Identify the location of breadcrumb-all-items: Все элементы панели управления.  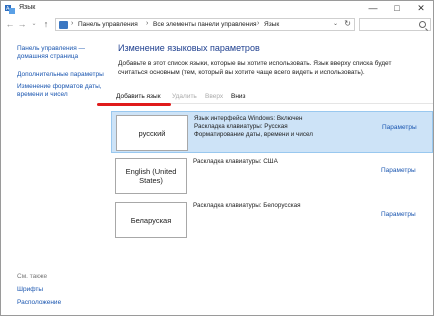
(205, 24).